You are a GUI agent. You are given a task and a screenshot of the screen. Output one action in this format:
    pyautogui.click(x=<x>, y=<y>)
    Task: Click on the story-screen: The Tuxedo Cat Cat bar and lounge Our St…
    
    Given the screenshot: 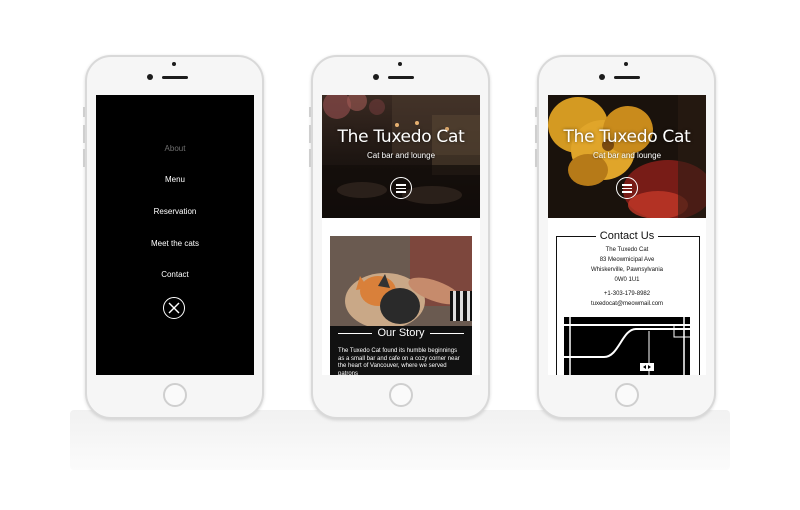 What is the action you would take?
    pyautogui.click(x=401, y=235)
    